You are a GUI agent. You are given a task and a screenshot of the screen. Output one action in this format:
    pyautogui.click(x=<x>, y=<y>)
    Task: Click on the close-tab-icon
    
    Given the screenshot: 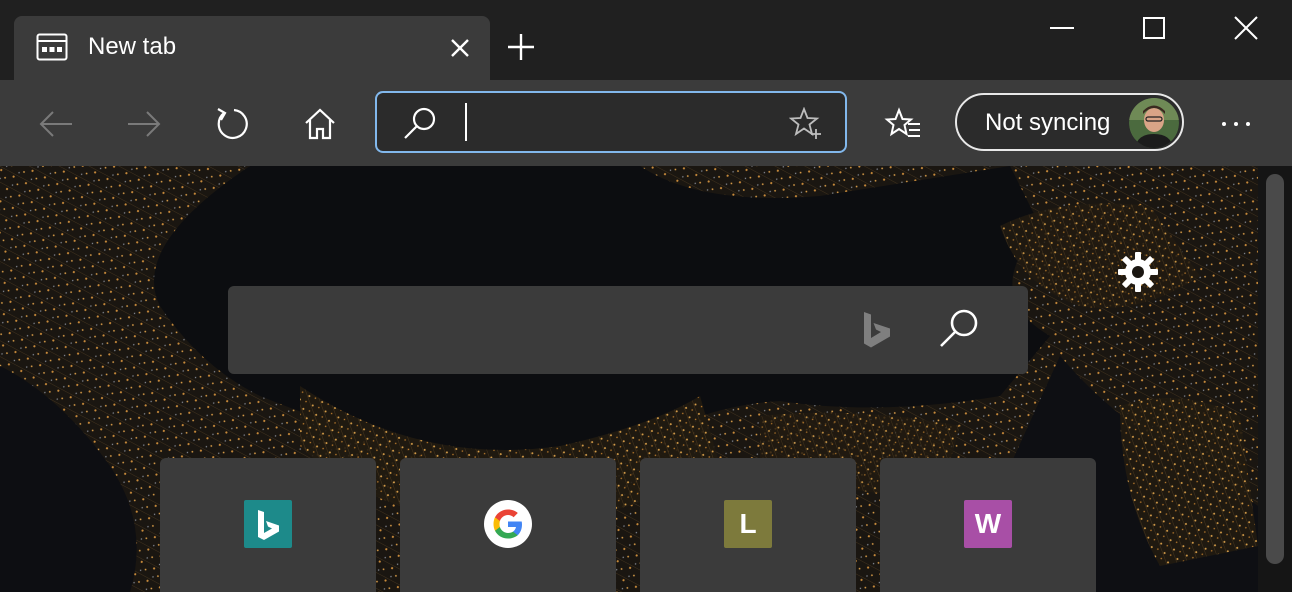 What is the action you would take?
    pyautogui.click(x=460, y=48)
    